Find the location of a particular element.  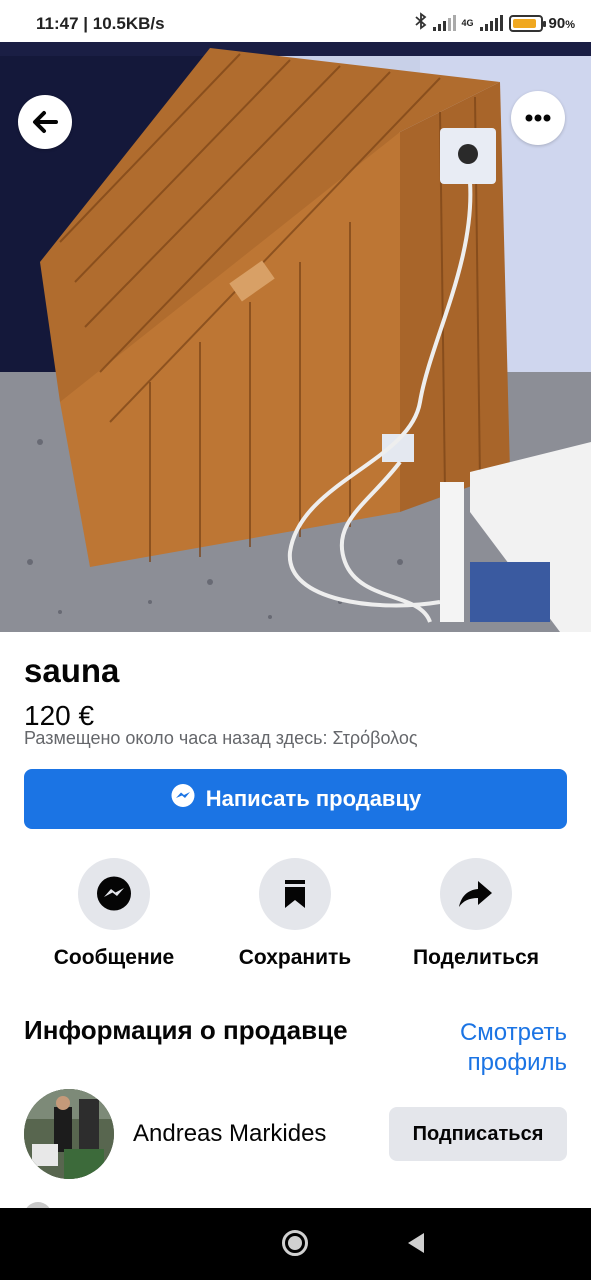

back-button is located at coordinates (45, 122).